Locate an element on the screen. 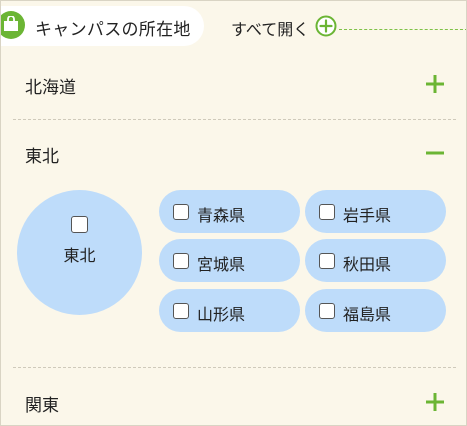 This screenshot has width=467, height=426. region-row-hokkaido: 北海道 is located at coordinates (234, 84).